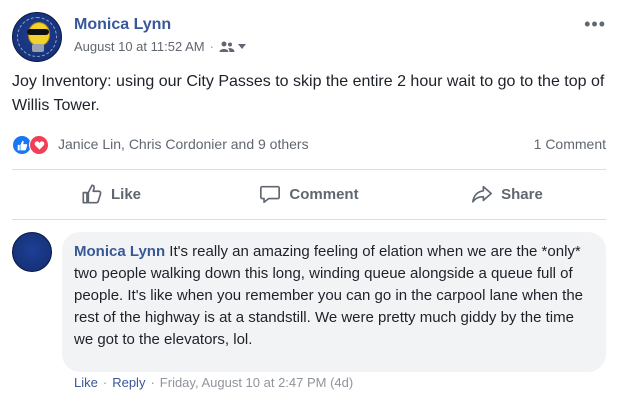 This screenshot has height=401, width=618. I want to click on comment-button: Comment, so click(309, 194).